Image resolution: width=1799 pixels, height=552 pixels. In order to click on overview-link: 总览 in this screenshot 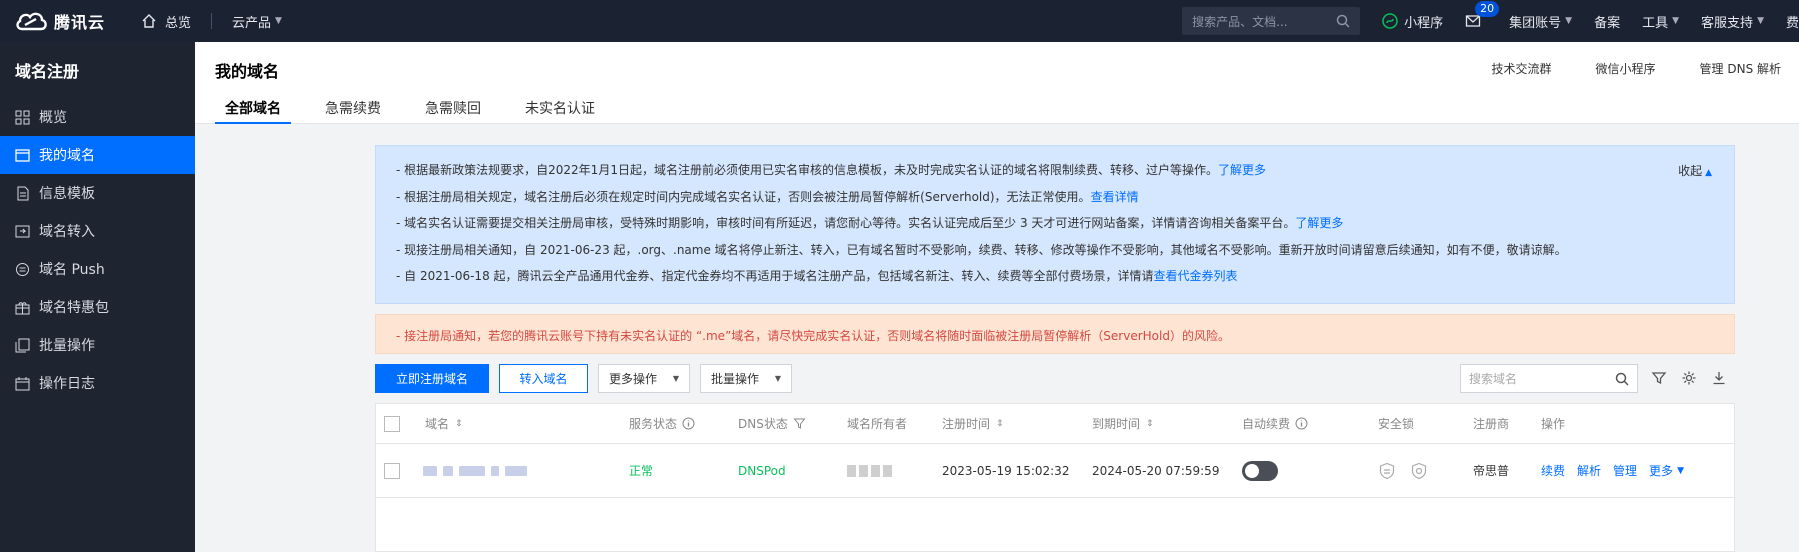, I will do `click(166, 21)`.